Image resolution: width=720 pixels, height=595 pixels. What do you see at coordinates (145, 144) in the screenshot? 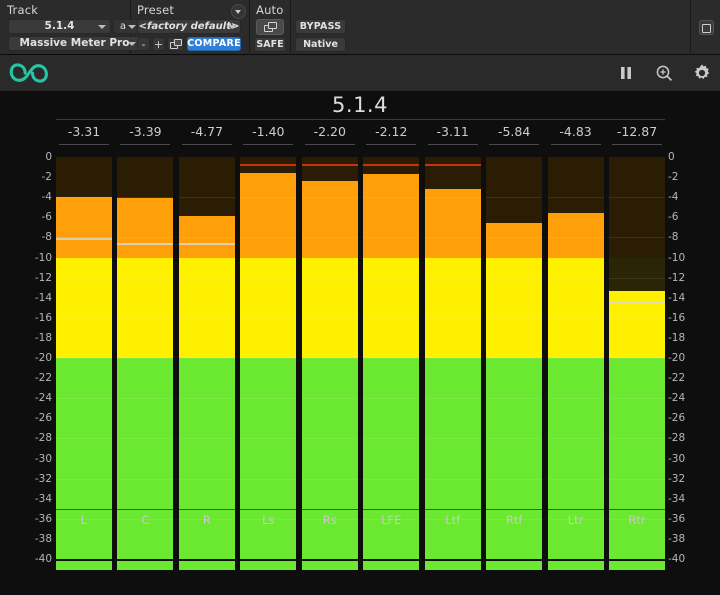
I see `readout-underline` at bounding box center [145, 144].